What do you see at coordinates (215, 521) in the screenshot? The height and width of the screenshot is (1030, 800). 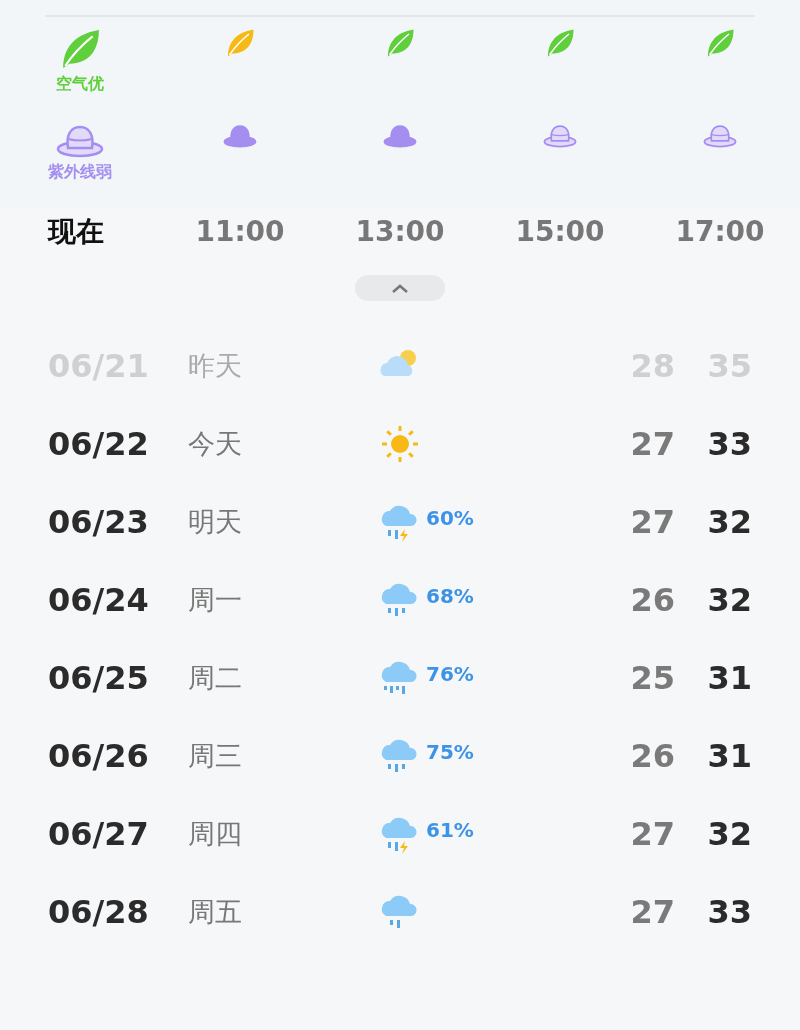 I see `weekday-label: 明天` at bounding box center [215, 521].